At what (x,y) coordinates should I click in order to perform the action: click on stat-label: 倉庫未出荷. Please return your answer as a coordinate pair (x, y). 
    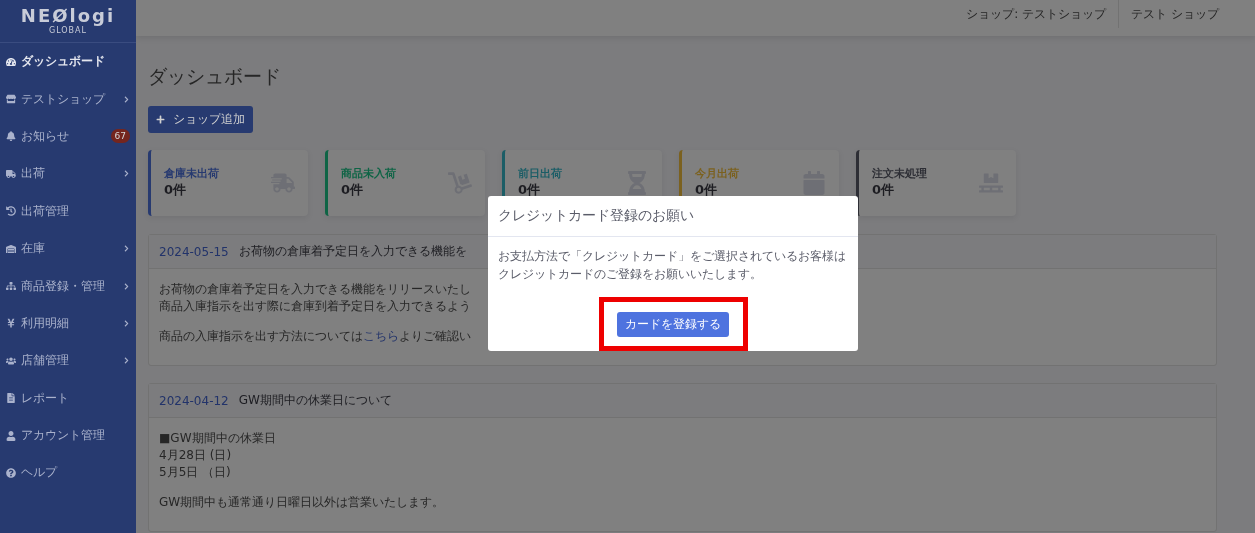
    Looking at the image, I should click on (191, 174).